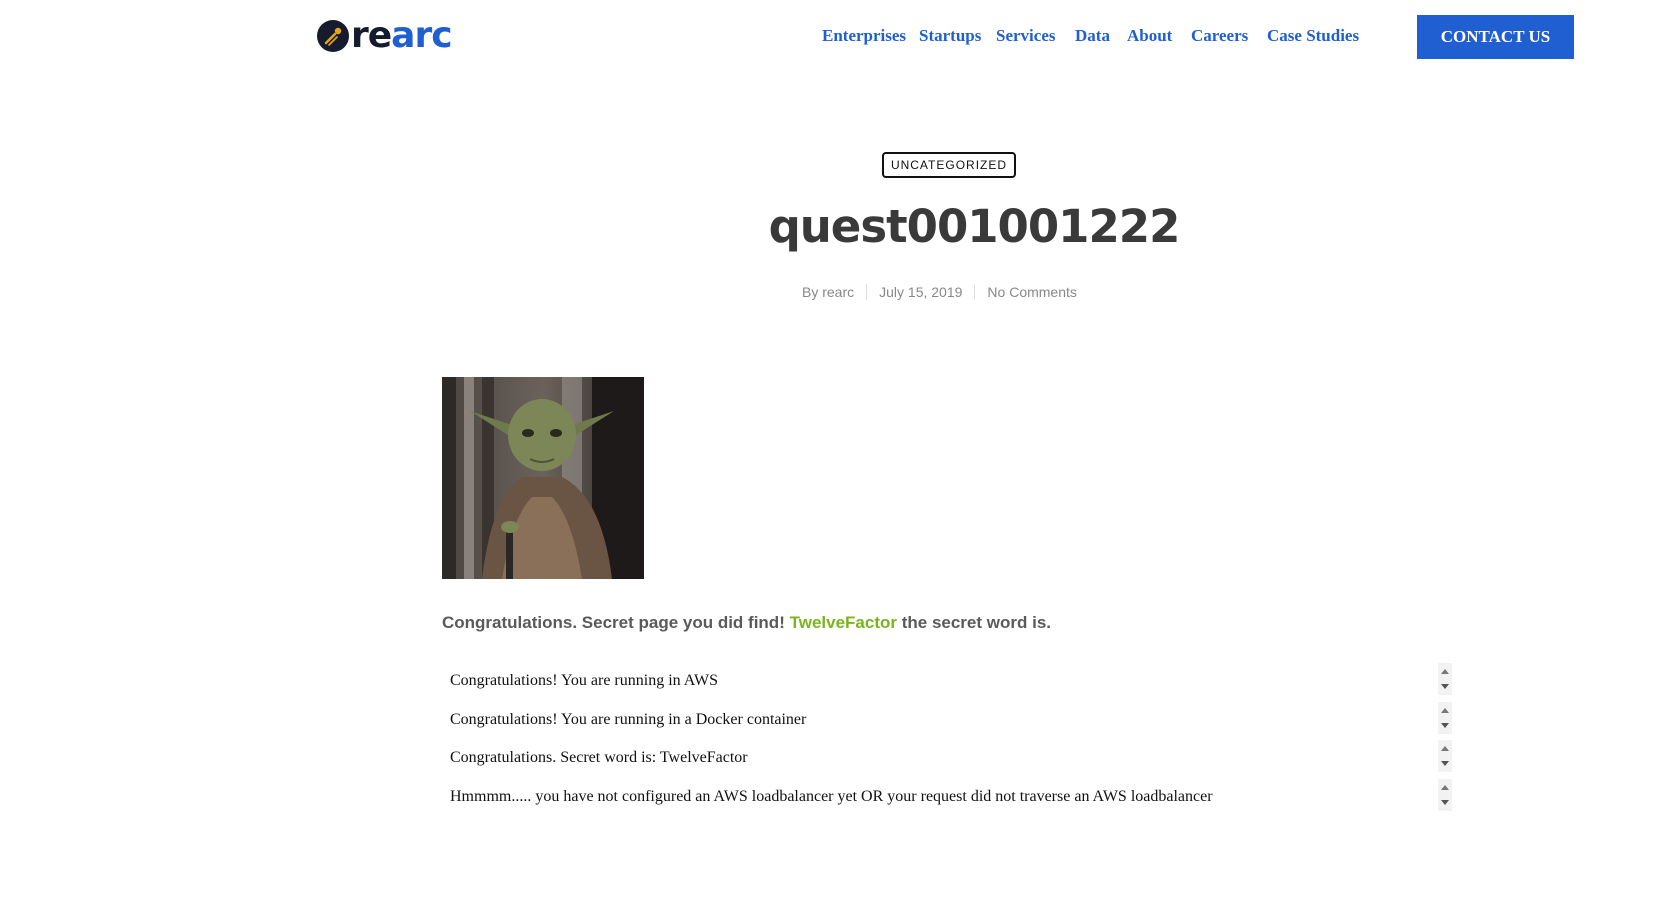  Describe the element at coordinates (1495, 37) in the screenshot. I see `contact-us-button: CONTACT US` at that location.